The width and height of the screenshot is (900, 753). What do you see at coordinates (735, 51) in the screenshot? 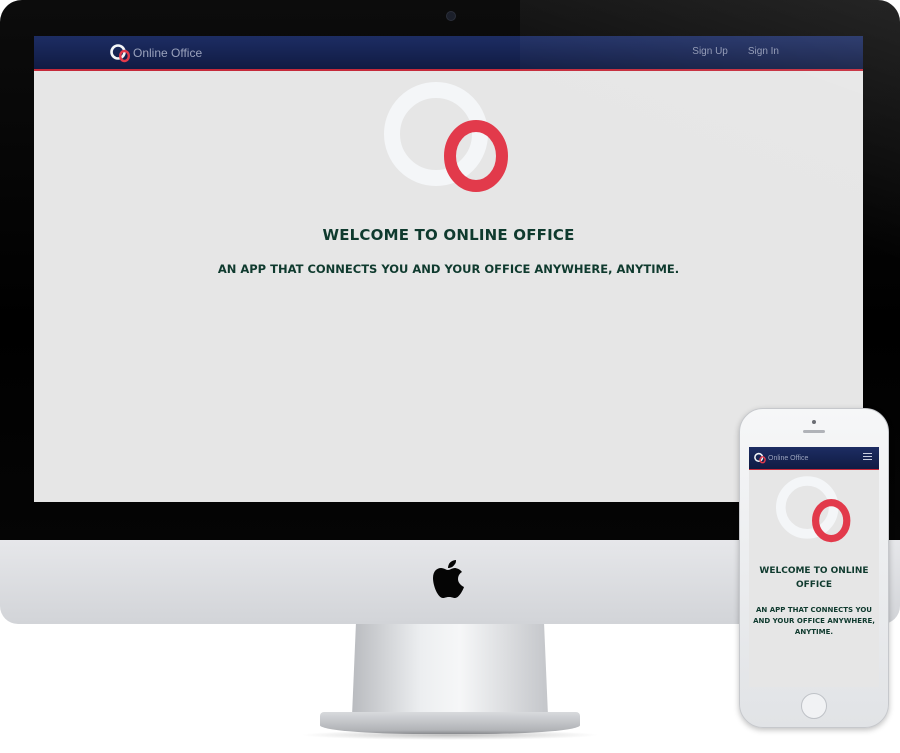
I see `nav-links: Sign Up Sign In` at bounding box center [735, 51].